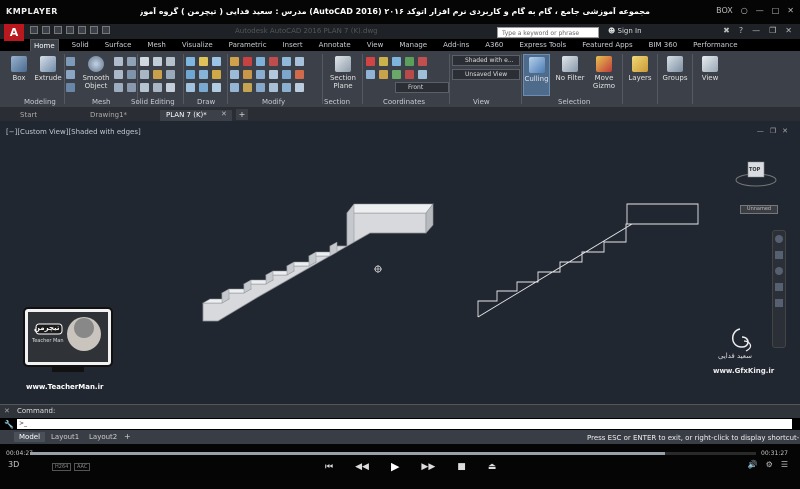 The image size is (800, 489). I want to click on tab-a360: A360, so click(494, 45).